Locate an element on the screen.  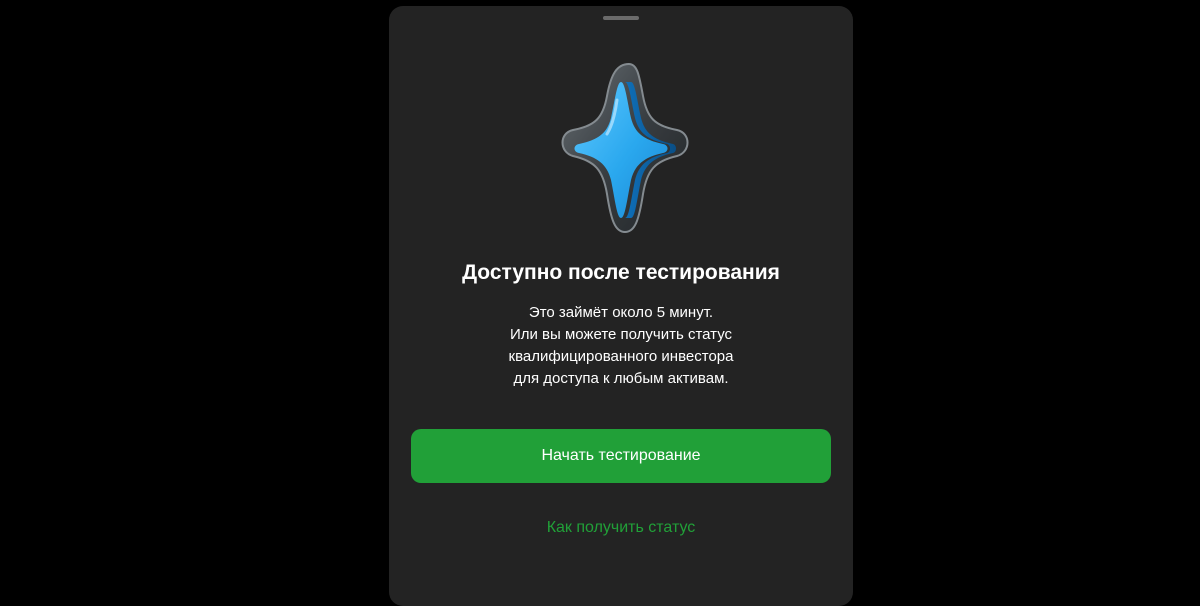
description-line: квалифицированного инвестора is located at coordinates (621, 356).